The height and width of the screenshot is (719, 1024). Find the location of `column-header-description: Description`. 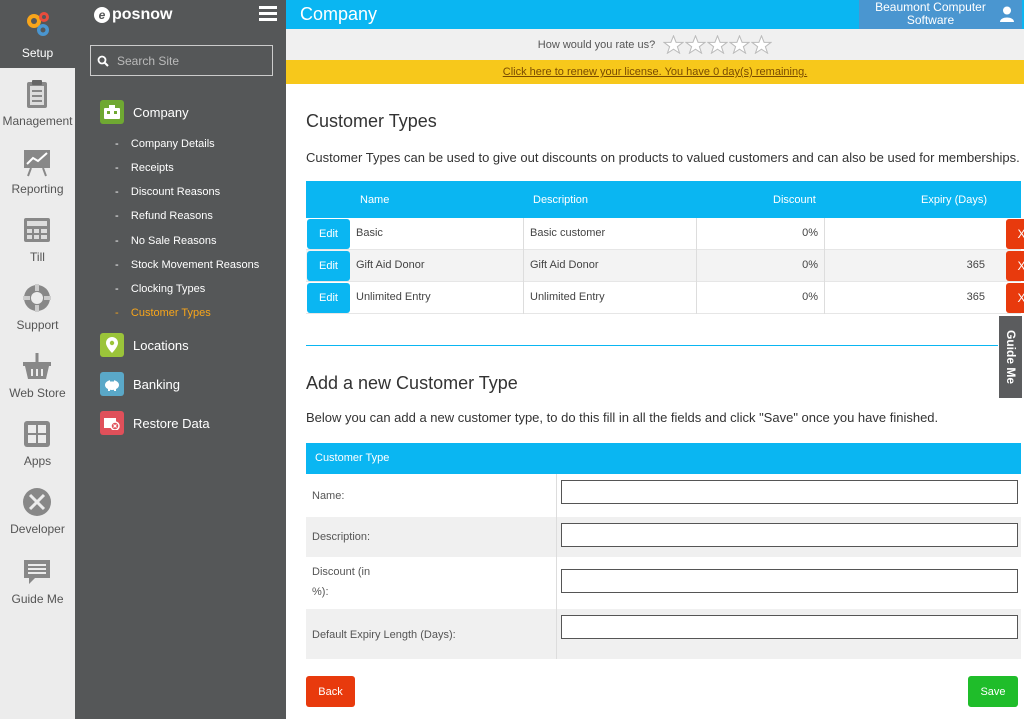

column-header-description: Description is located at coordinates (561, 200).